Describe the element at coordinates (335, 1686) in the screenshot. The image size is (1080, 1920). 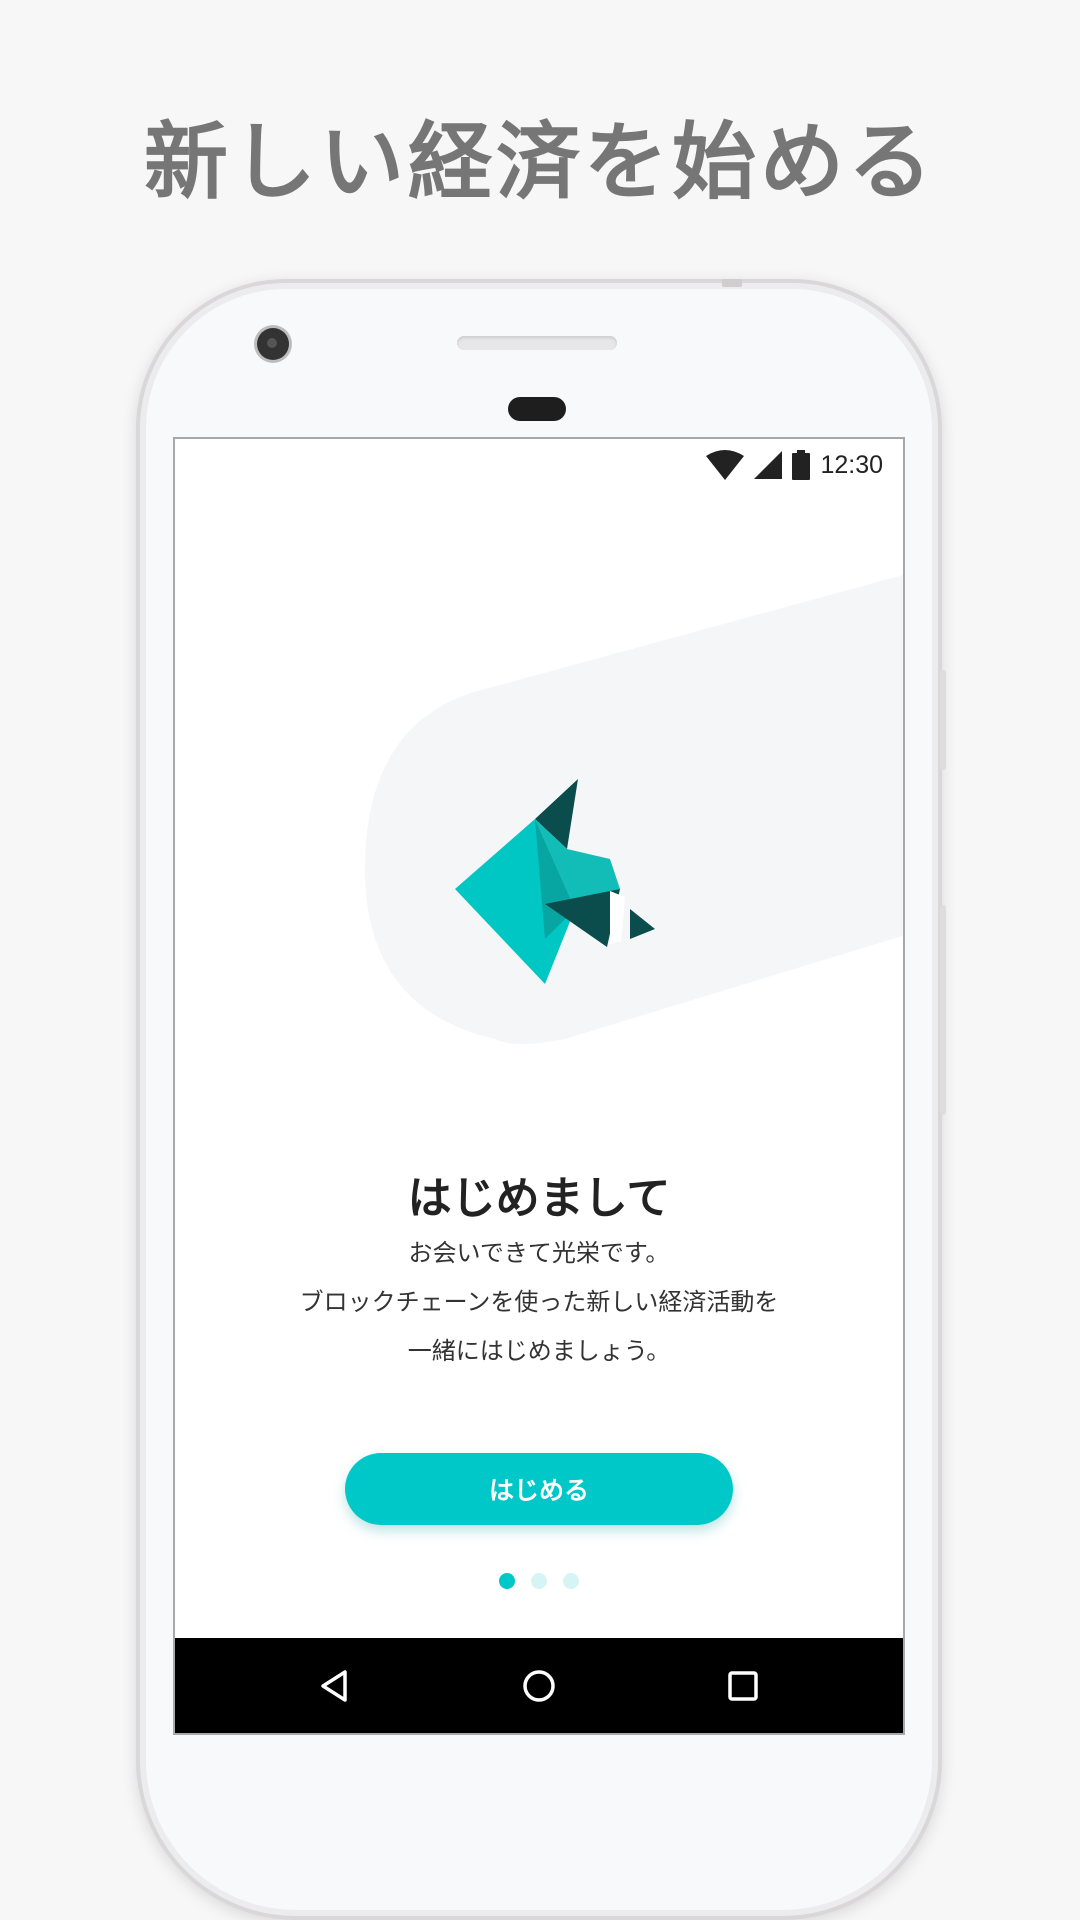
I see `back-icon` at that location.